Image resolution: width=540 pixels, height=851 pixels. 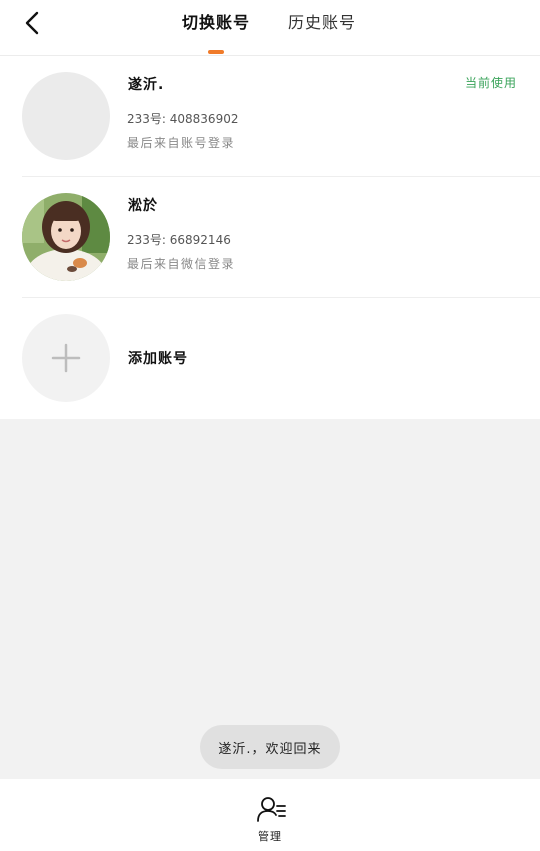 I want to click on add-account-button: 添加账号, so click(x=270, y=358).